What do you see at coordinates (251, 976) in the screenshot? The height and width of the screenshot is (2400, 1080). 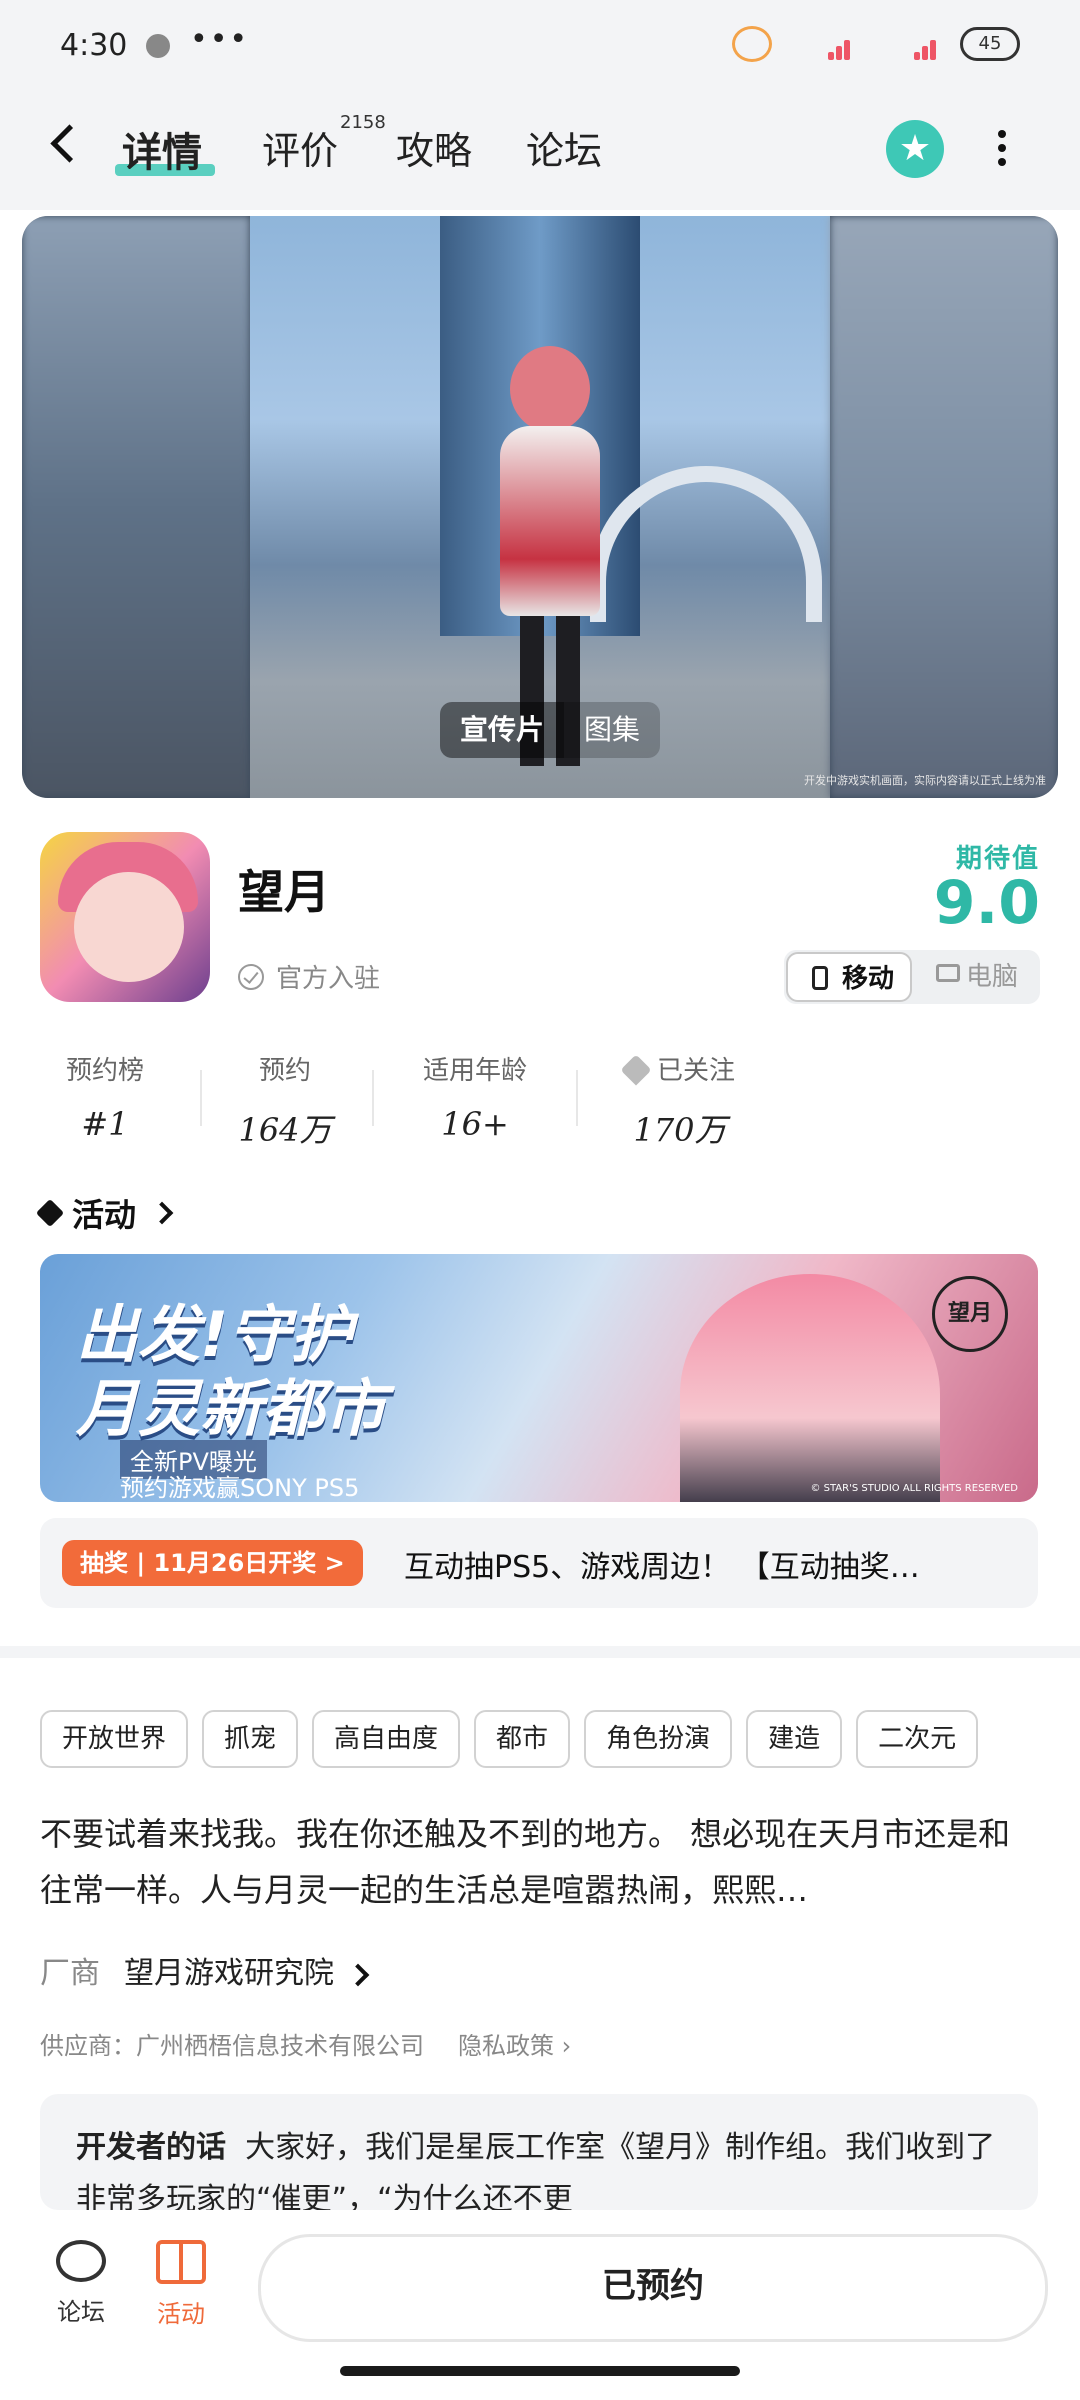 I see `check-circle-icon` at bounding box center [251, 976].